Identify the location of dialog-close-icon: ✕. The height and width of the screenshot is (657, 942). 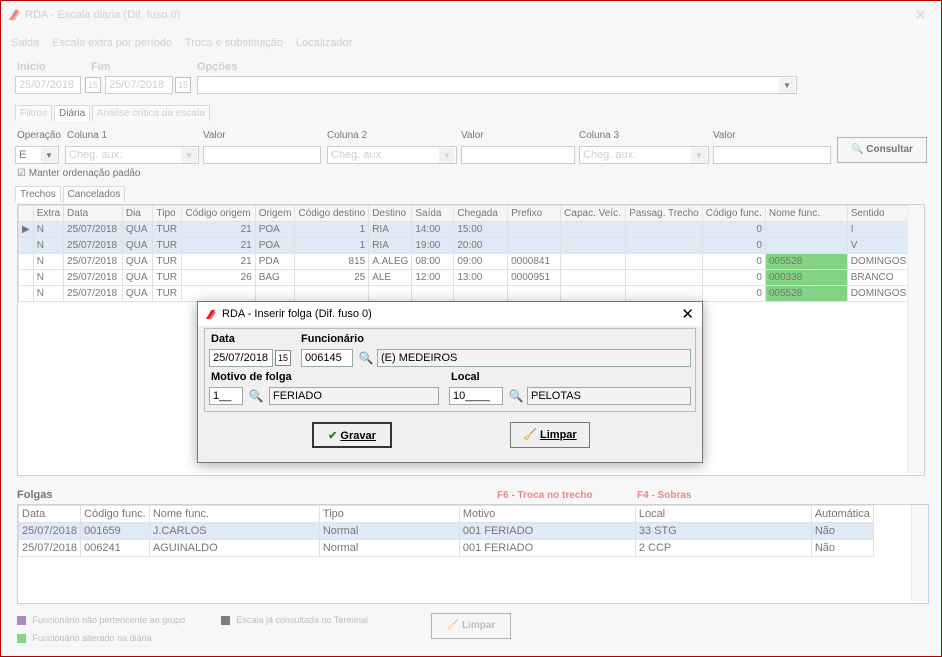
(687, 314).